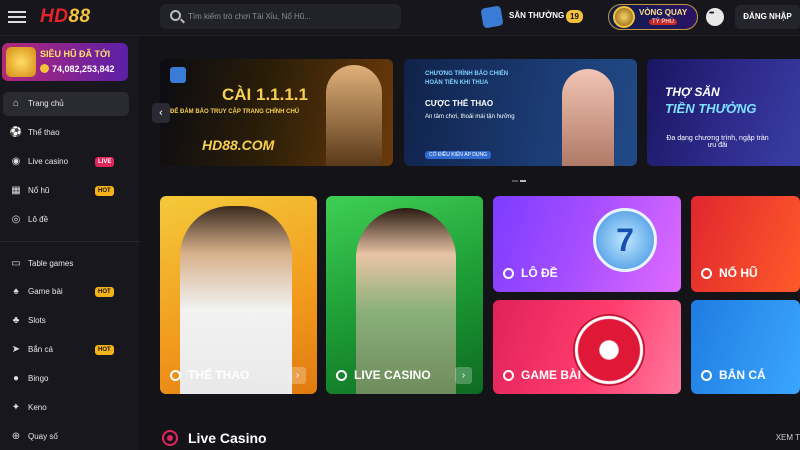 This screenshot has width=800, height=450. What do you see at coordinates (653, 17) in the screenshot?
I see `lucky-wheel-button: VÒNG QUAY TỶ PHÚ` at bounding box center [653, 17].